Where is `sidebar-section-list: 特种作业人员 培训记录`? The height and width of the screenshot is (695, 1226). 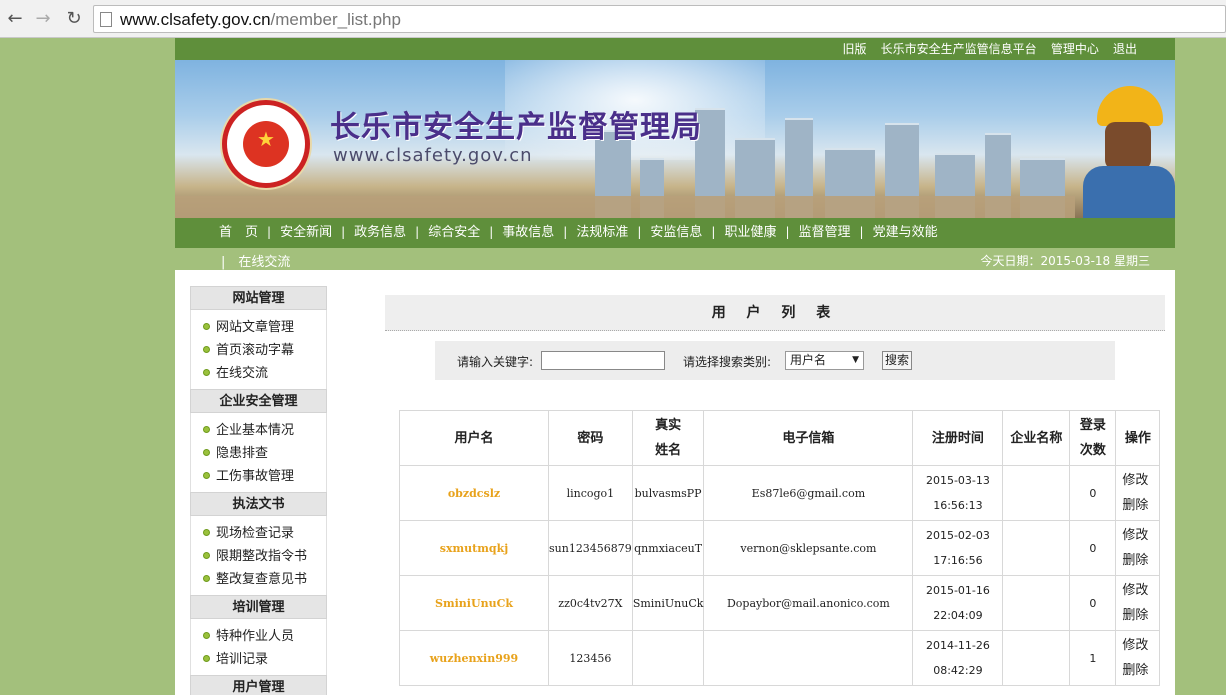 sidebar-section-list: 特种作业人员 培训记录 is located at coordinates (258, 647).